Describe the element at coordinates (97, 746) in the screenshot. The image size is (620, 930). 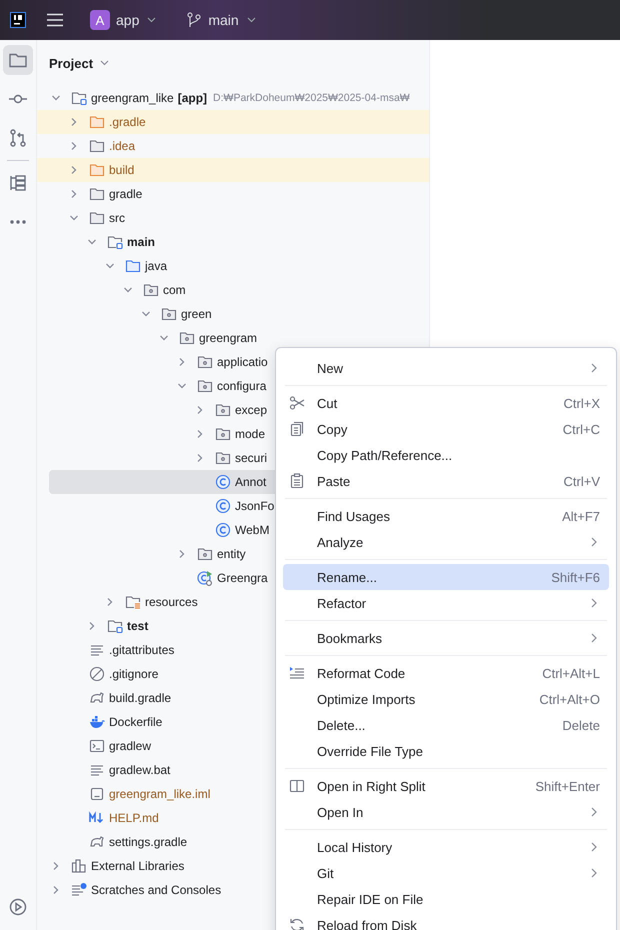
I see `terminal-icon` at that location.